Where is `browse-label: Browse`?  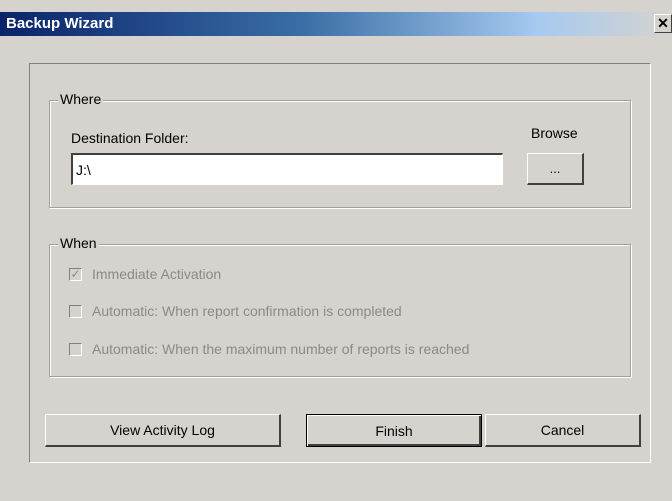 browse-label: Browse is located at coordinates (554, 133).